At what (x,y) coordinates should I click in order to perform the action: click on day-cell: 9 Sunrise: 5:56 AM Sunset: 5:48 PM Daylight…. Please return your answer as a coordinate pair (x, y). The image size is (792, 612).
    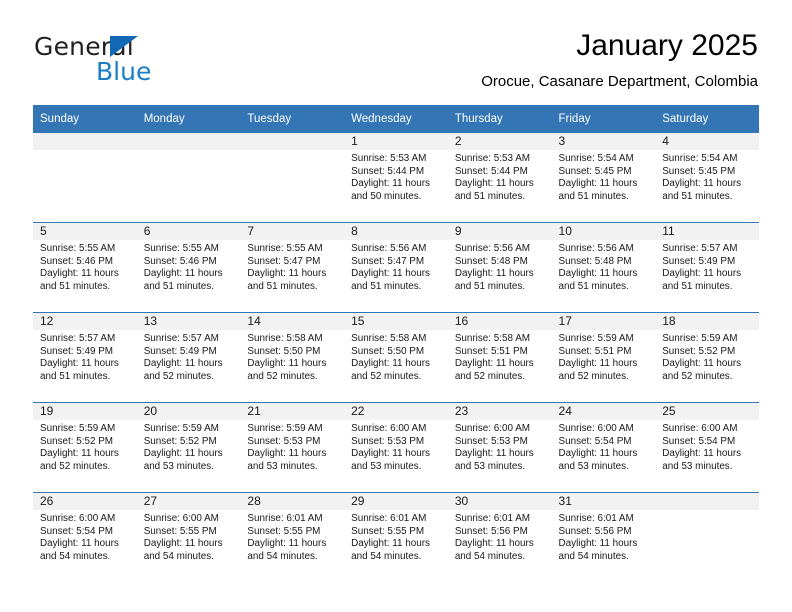
    Looking at the image, I should click on (499, 267).